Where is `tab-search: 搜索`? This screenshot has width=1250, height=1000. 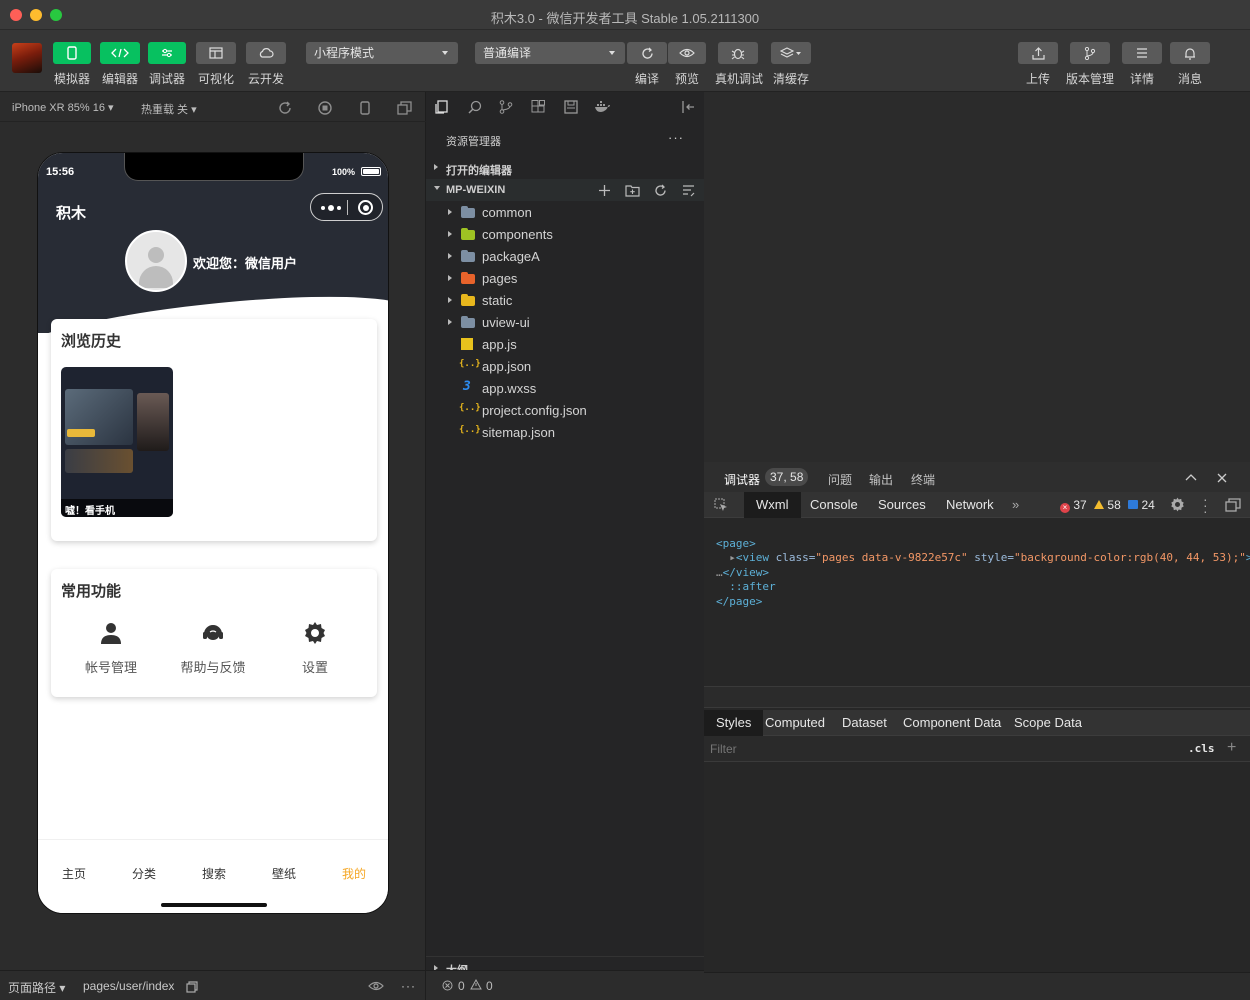
tab-search: 搜索 is located at coordinates (214, 873).